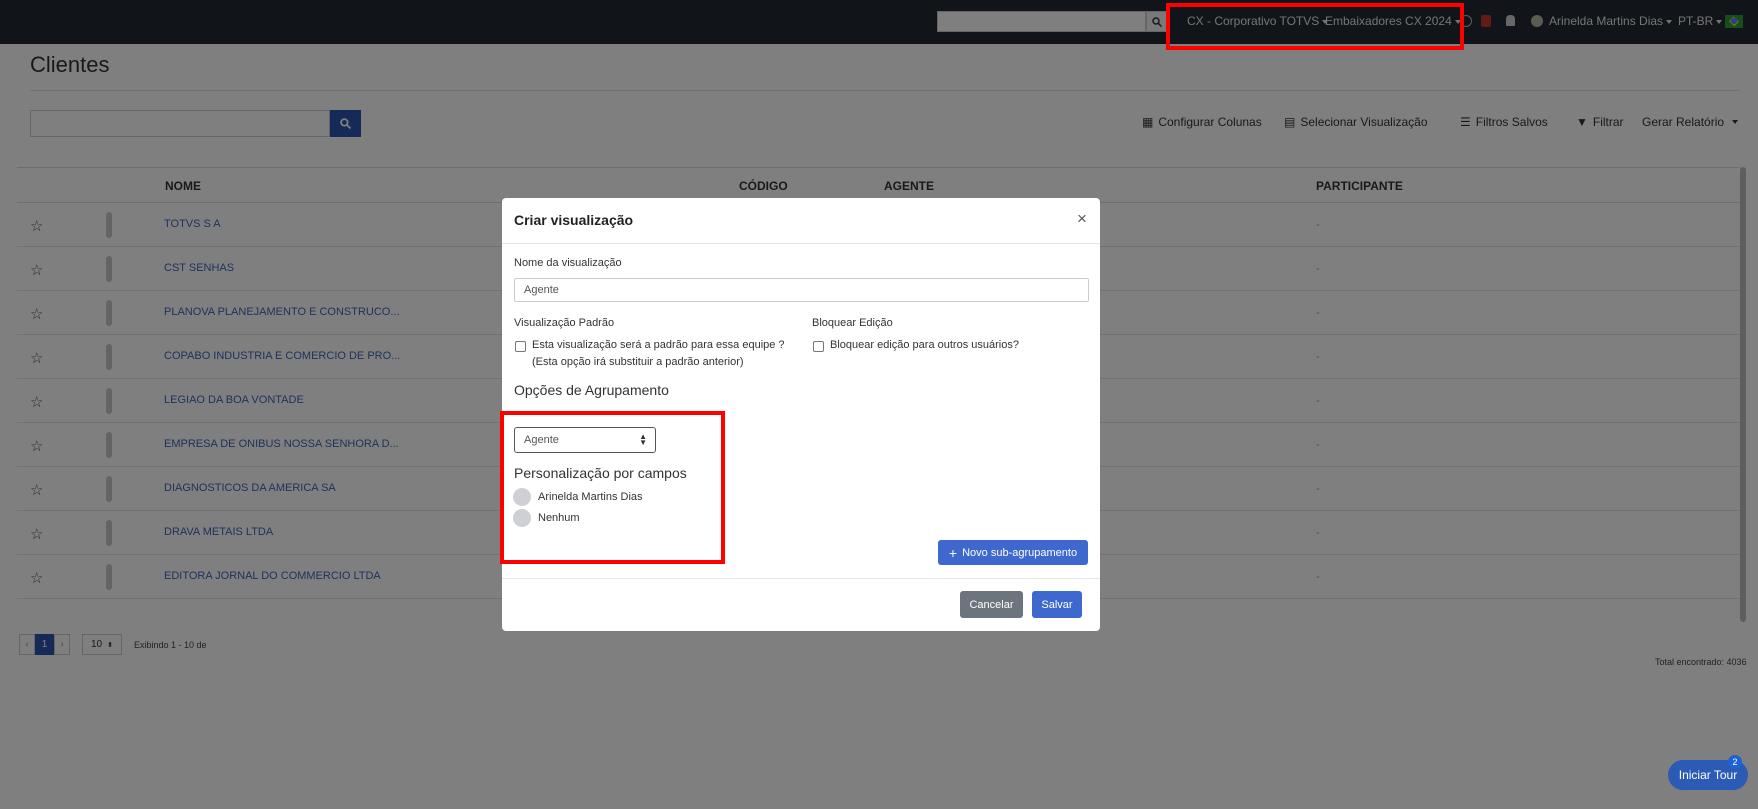  What do you see at coordinates (612, 487) in the screenshot?
I see `highlight-box-grouping` at bounding box center [612, 487].